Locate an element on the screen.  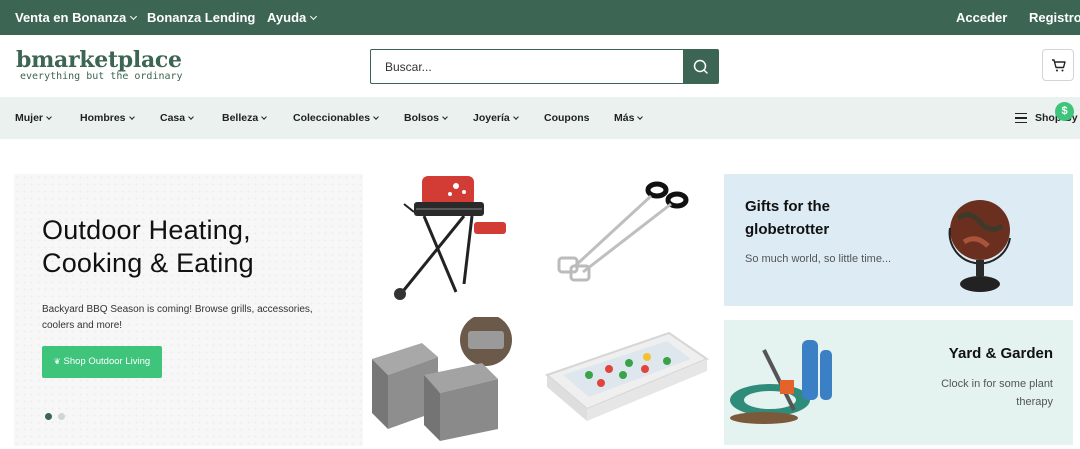
logo-wordmark: bmarketplace is located at coordinates (99, 60).